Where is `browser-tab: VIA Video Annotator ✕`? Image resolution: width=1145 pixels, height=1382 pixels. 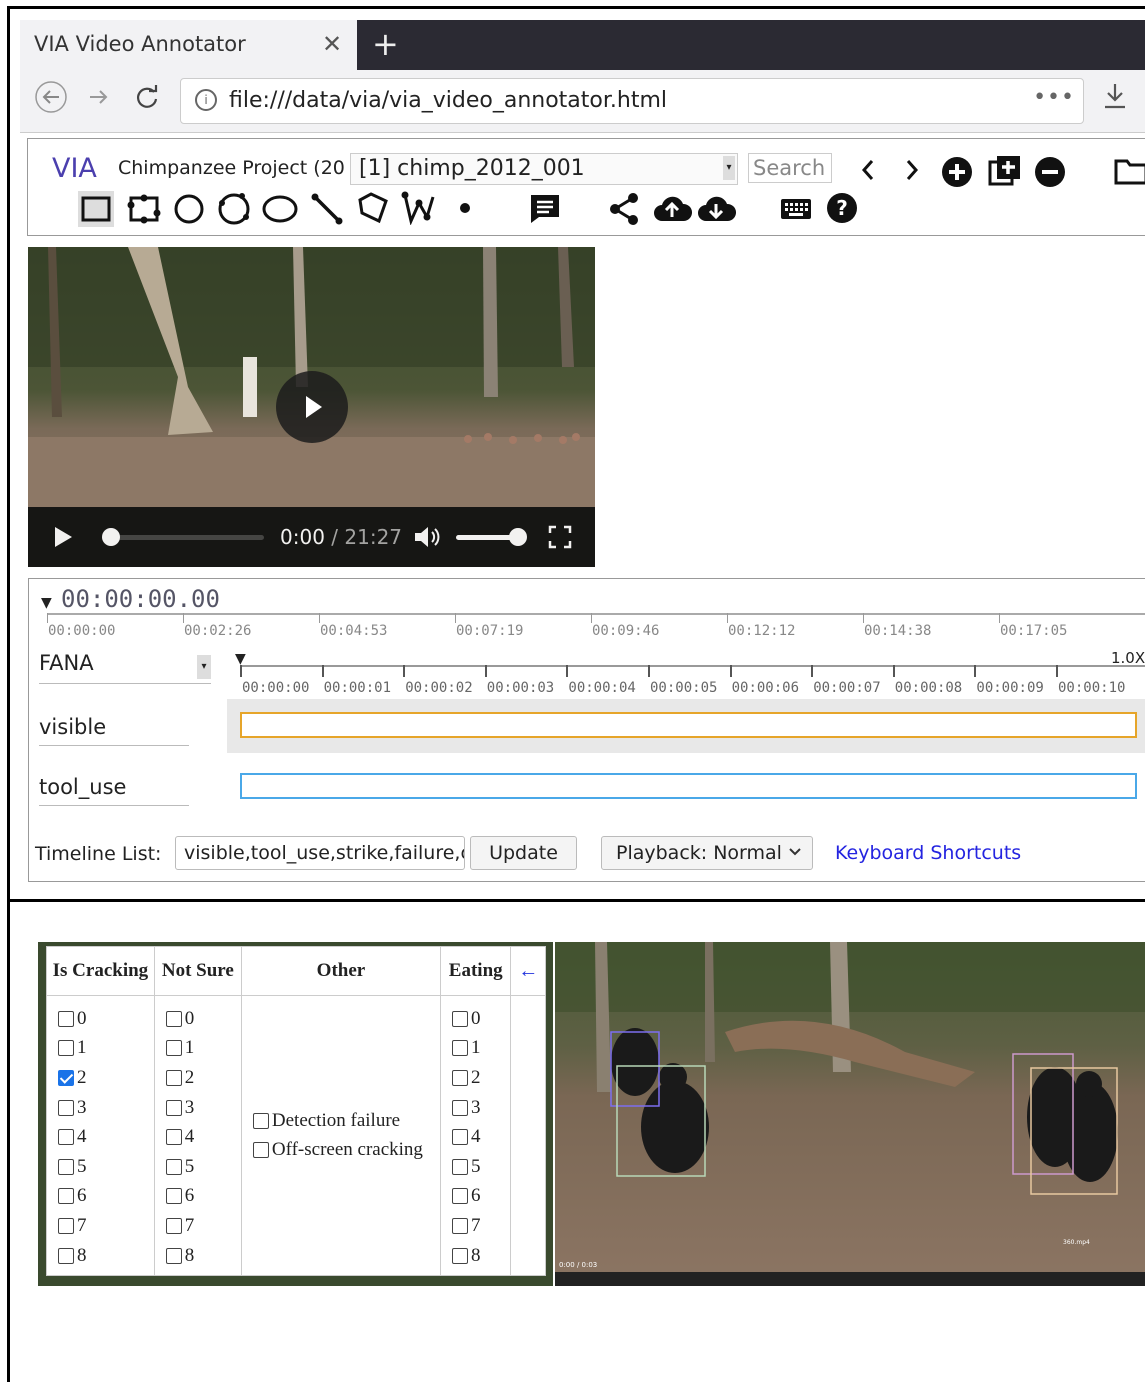 browser-tab: VIA Video Annotator ✕ is located at coordinates (188, 45).